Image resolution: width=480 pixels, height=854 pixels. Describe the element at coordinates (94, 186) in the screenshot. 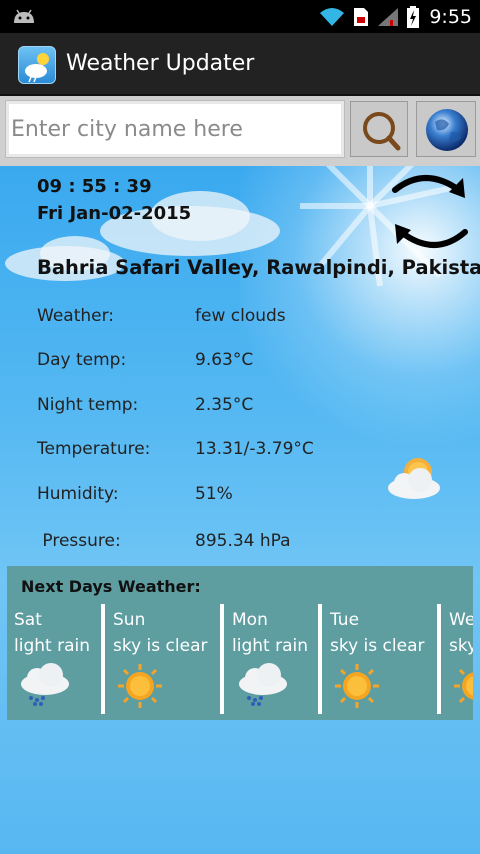

I see `current-time: 09 : 55 : 39` at that location.